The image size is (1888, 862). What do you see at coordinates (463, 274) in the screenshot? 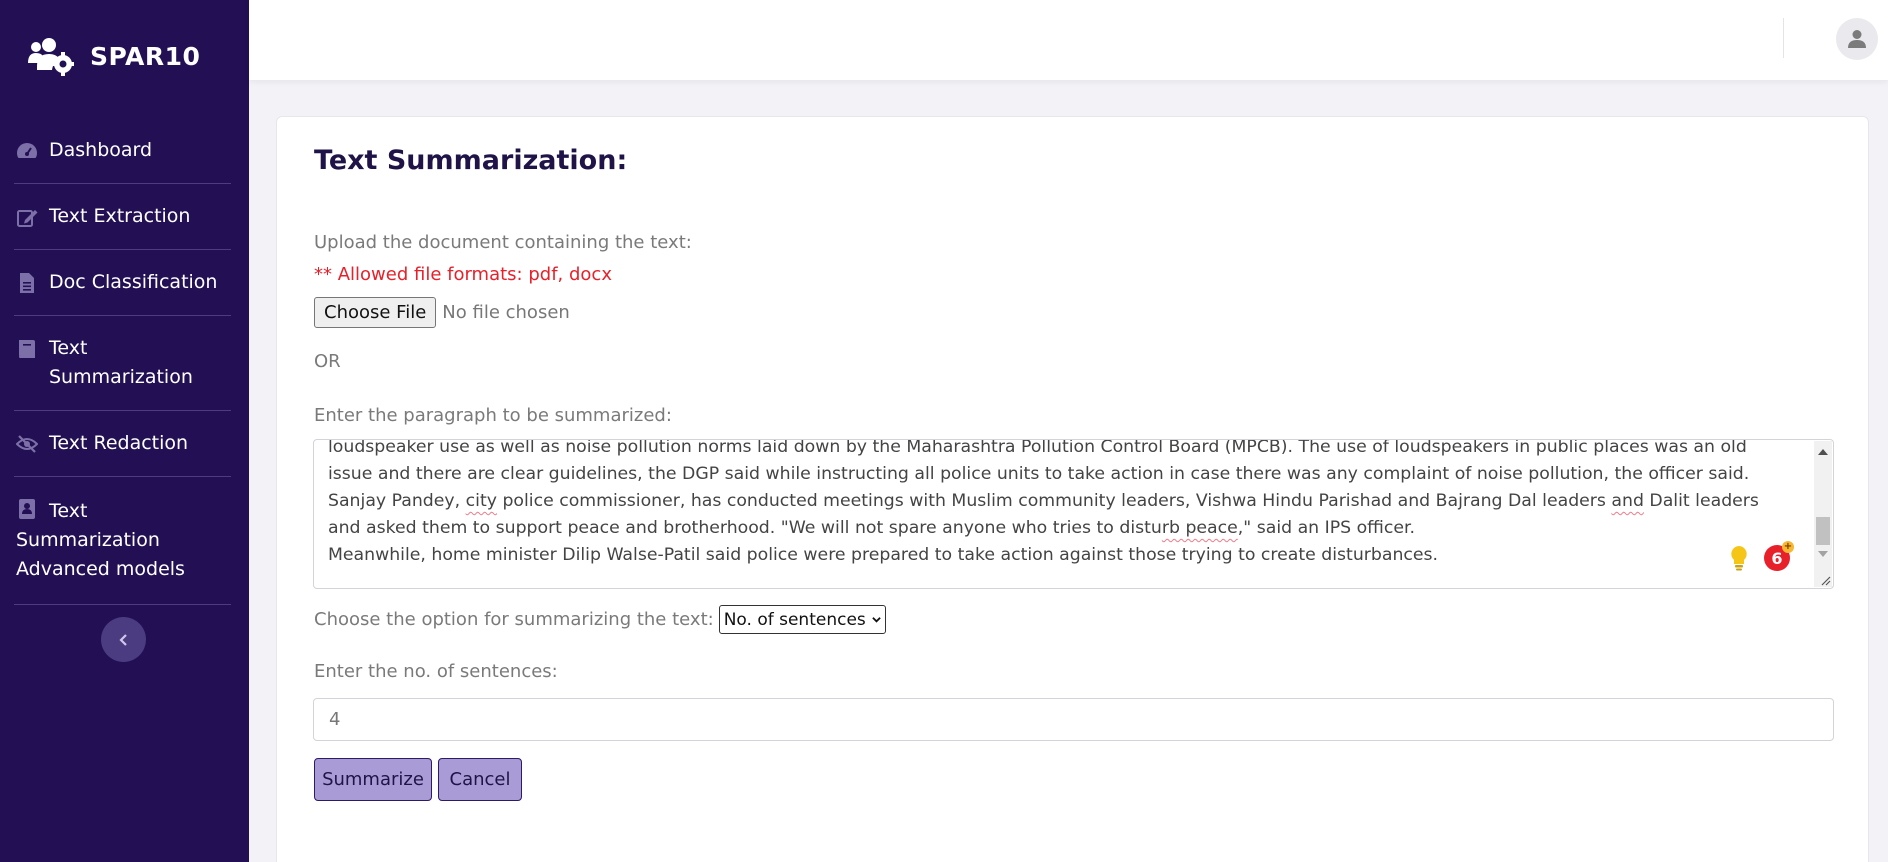
I see `allowed-formats-note: ** Allowed file formats: pdf, docx` at bounding box center [463, 274].